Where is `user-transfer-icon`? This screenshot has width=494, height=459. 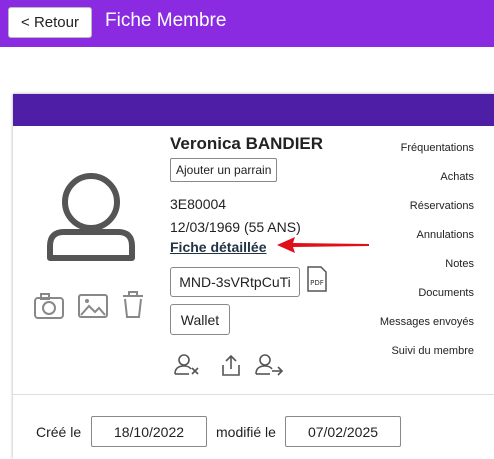 user-transfer-icon is located at coordinates (269, 365).